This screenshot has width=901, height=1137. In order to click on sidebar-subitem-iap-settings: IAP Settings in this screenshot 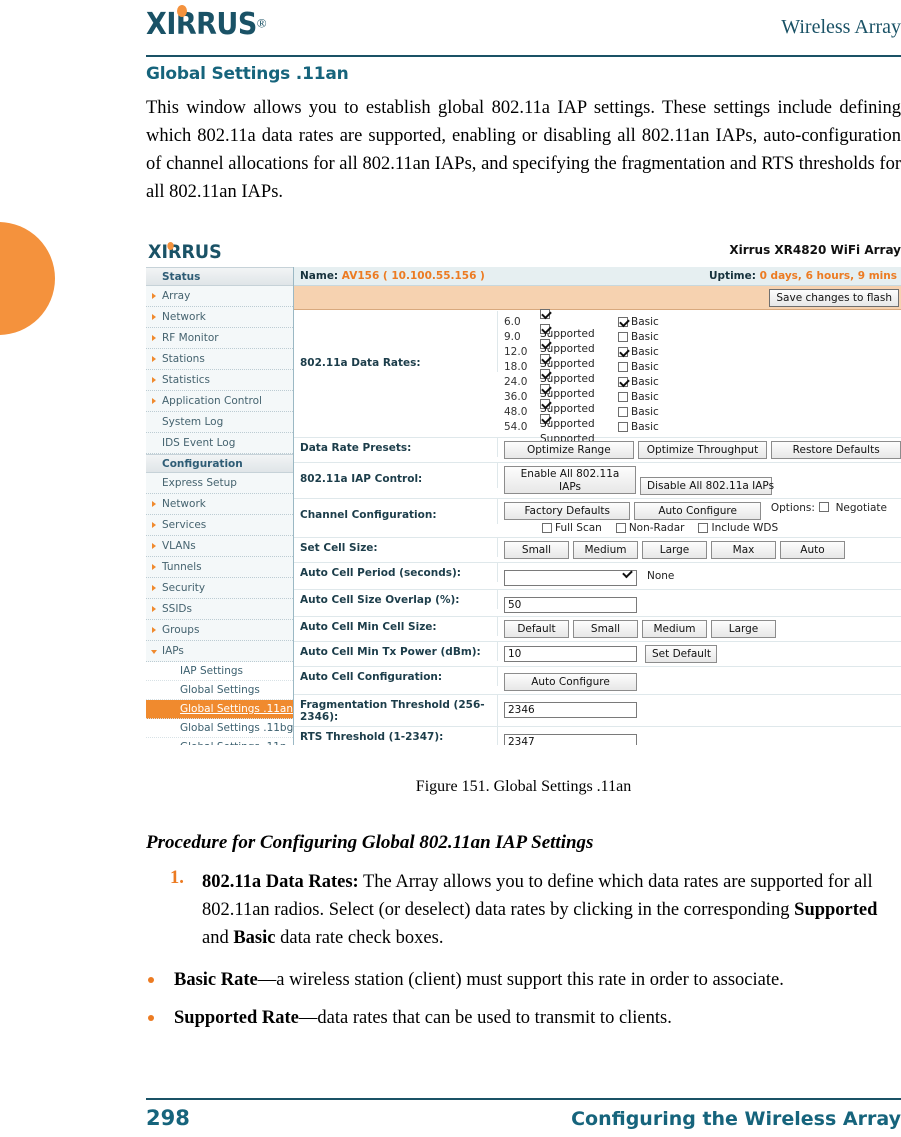, I will do `click(219, 671)`.